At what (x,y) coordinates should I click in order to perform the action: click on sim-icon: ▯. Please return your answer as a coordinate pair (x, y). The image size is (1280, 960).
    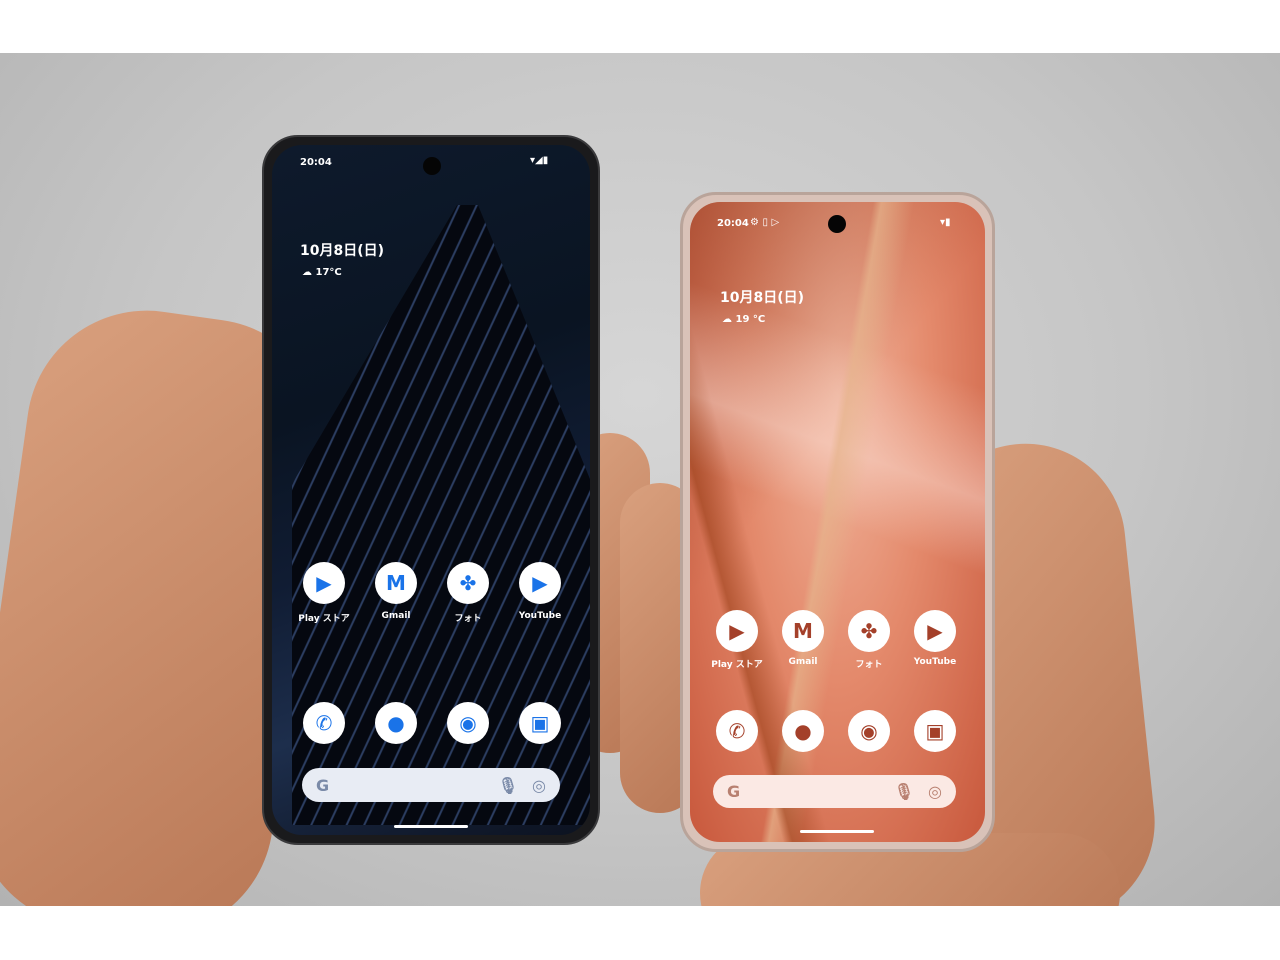
    Looking at the image, I should click on (765, 222).